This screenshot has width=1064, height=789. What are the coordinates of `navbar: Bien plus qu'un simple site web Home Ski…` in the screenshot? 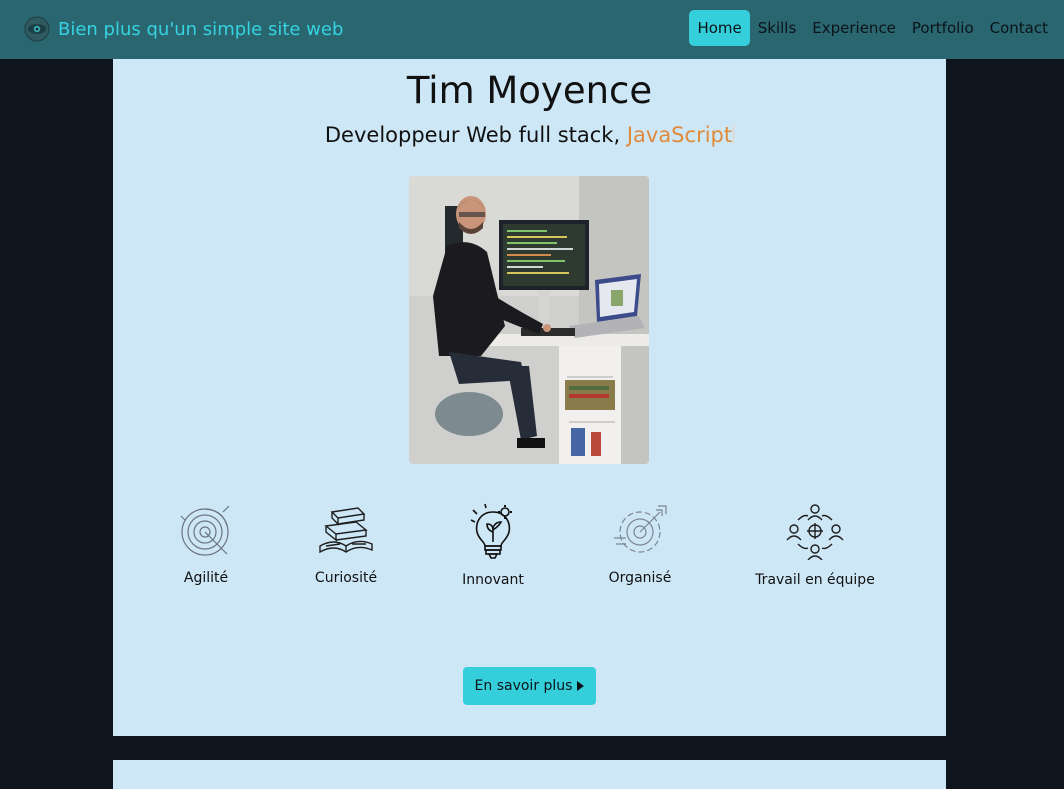 It's located at (532, 29).